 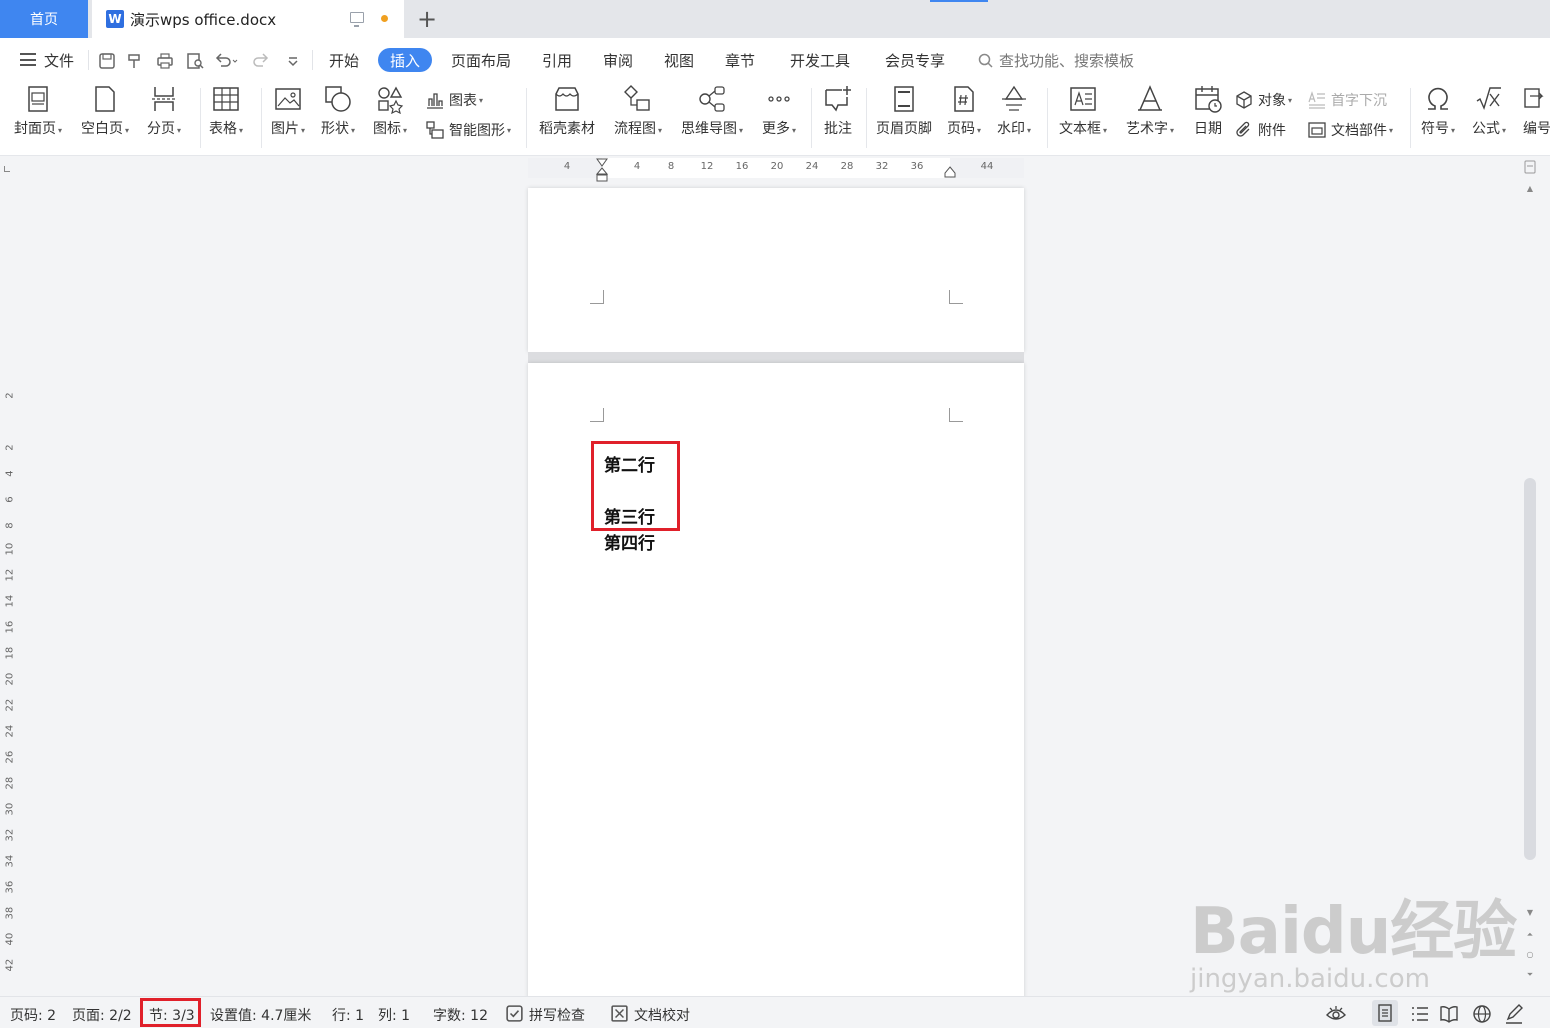 I want to click on attachment-button: 附件, so click(x=1260, y=130).